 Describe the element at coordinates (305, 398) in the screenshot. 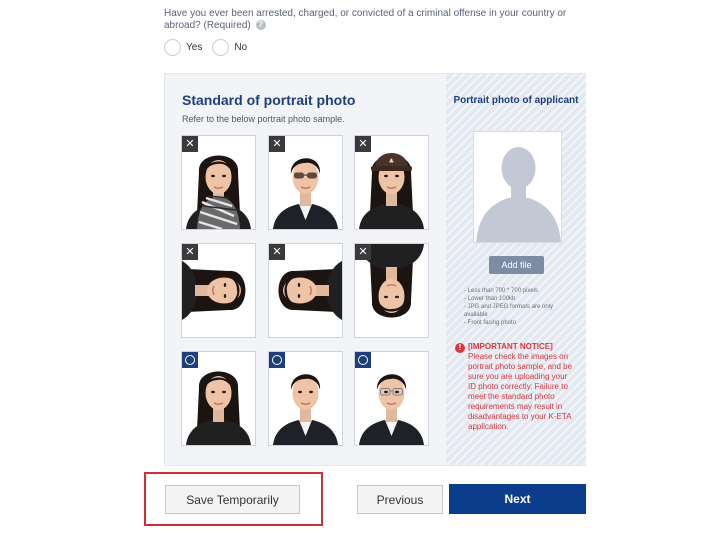

I see `sample-photo-male` at that location.